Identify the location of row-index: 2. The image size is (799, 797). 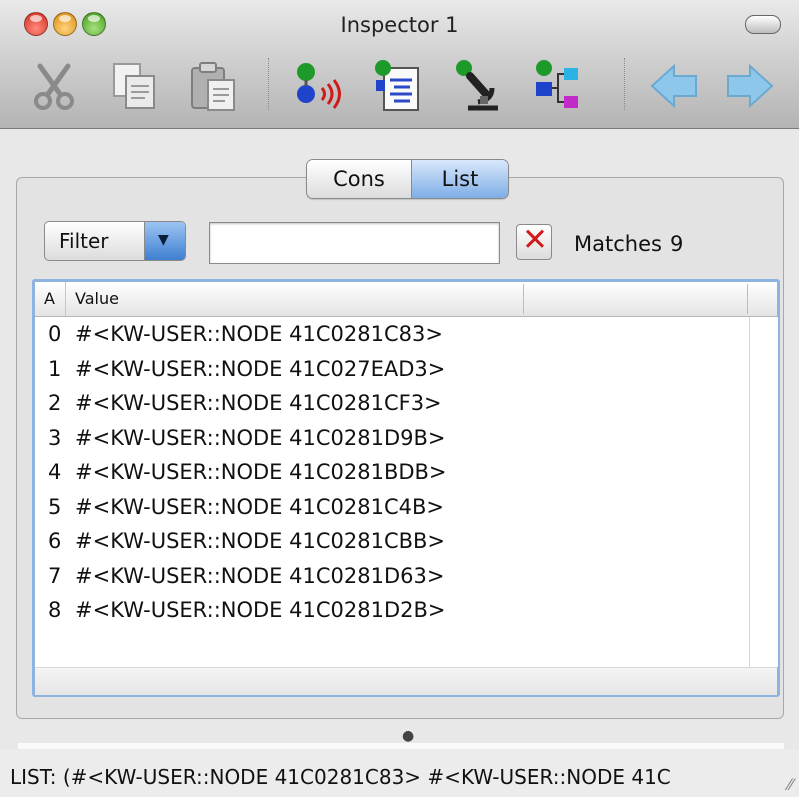
(55, 403).